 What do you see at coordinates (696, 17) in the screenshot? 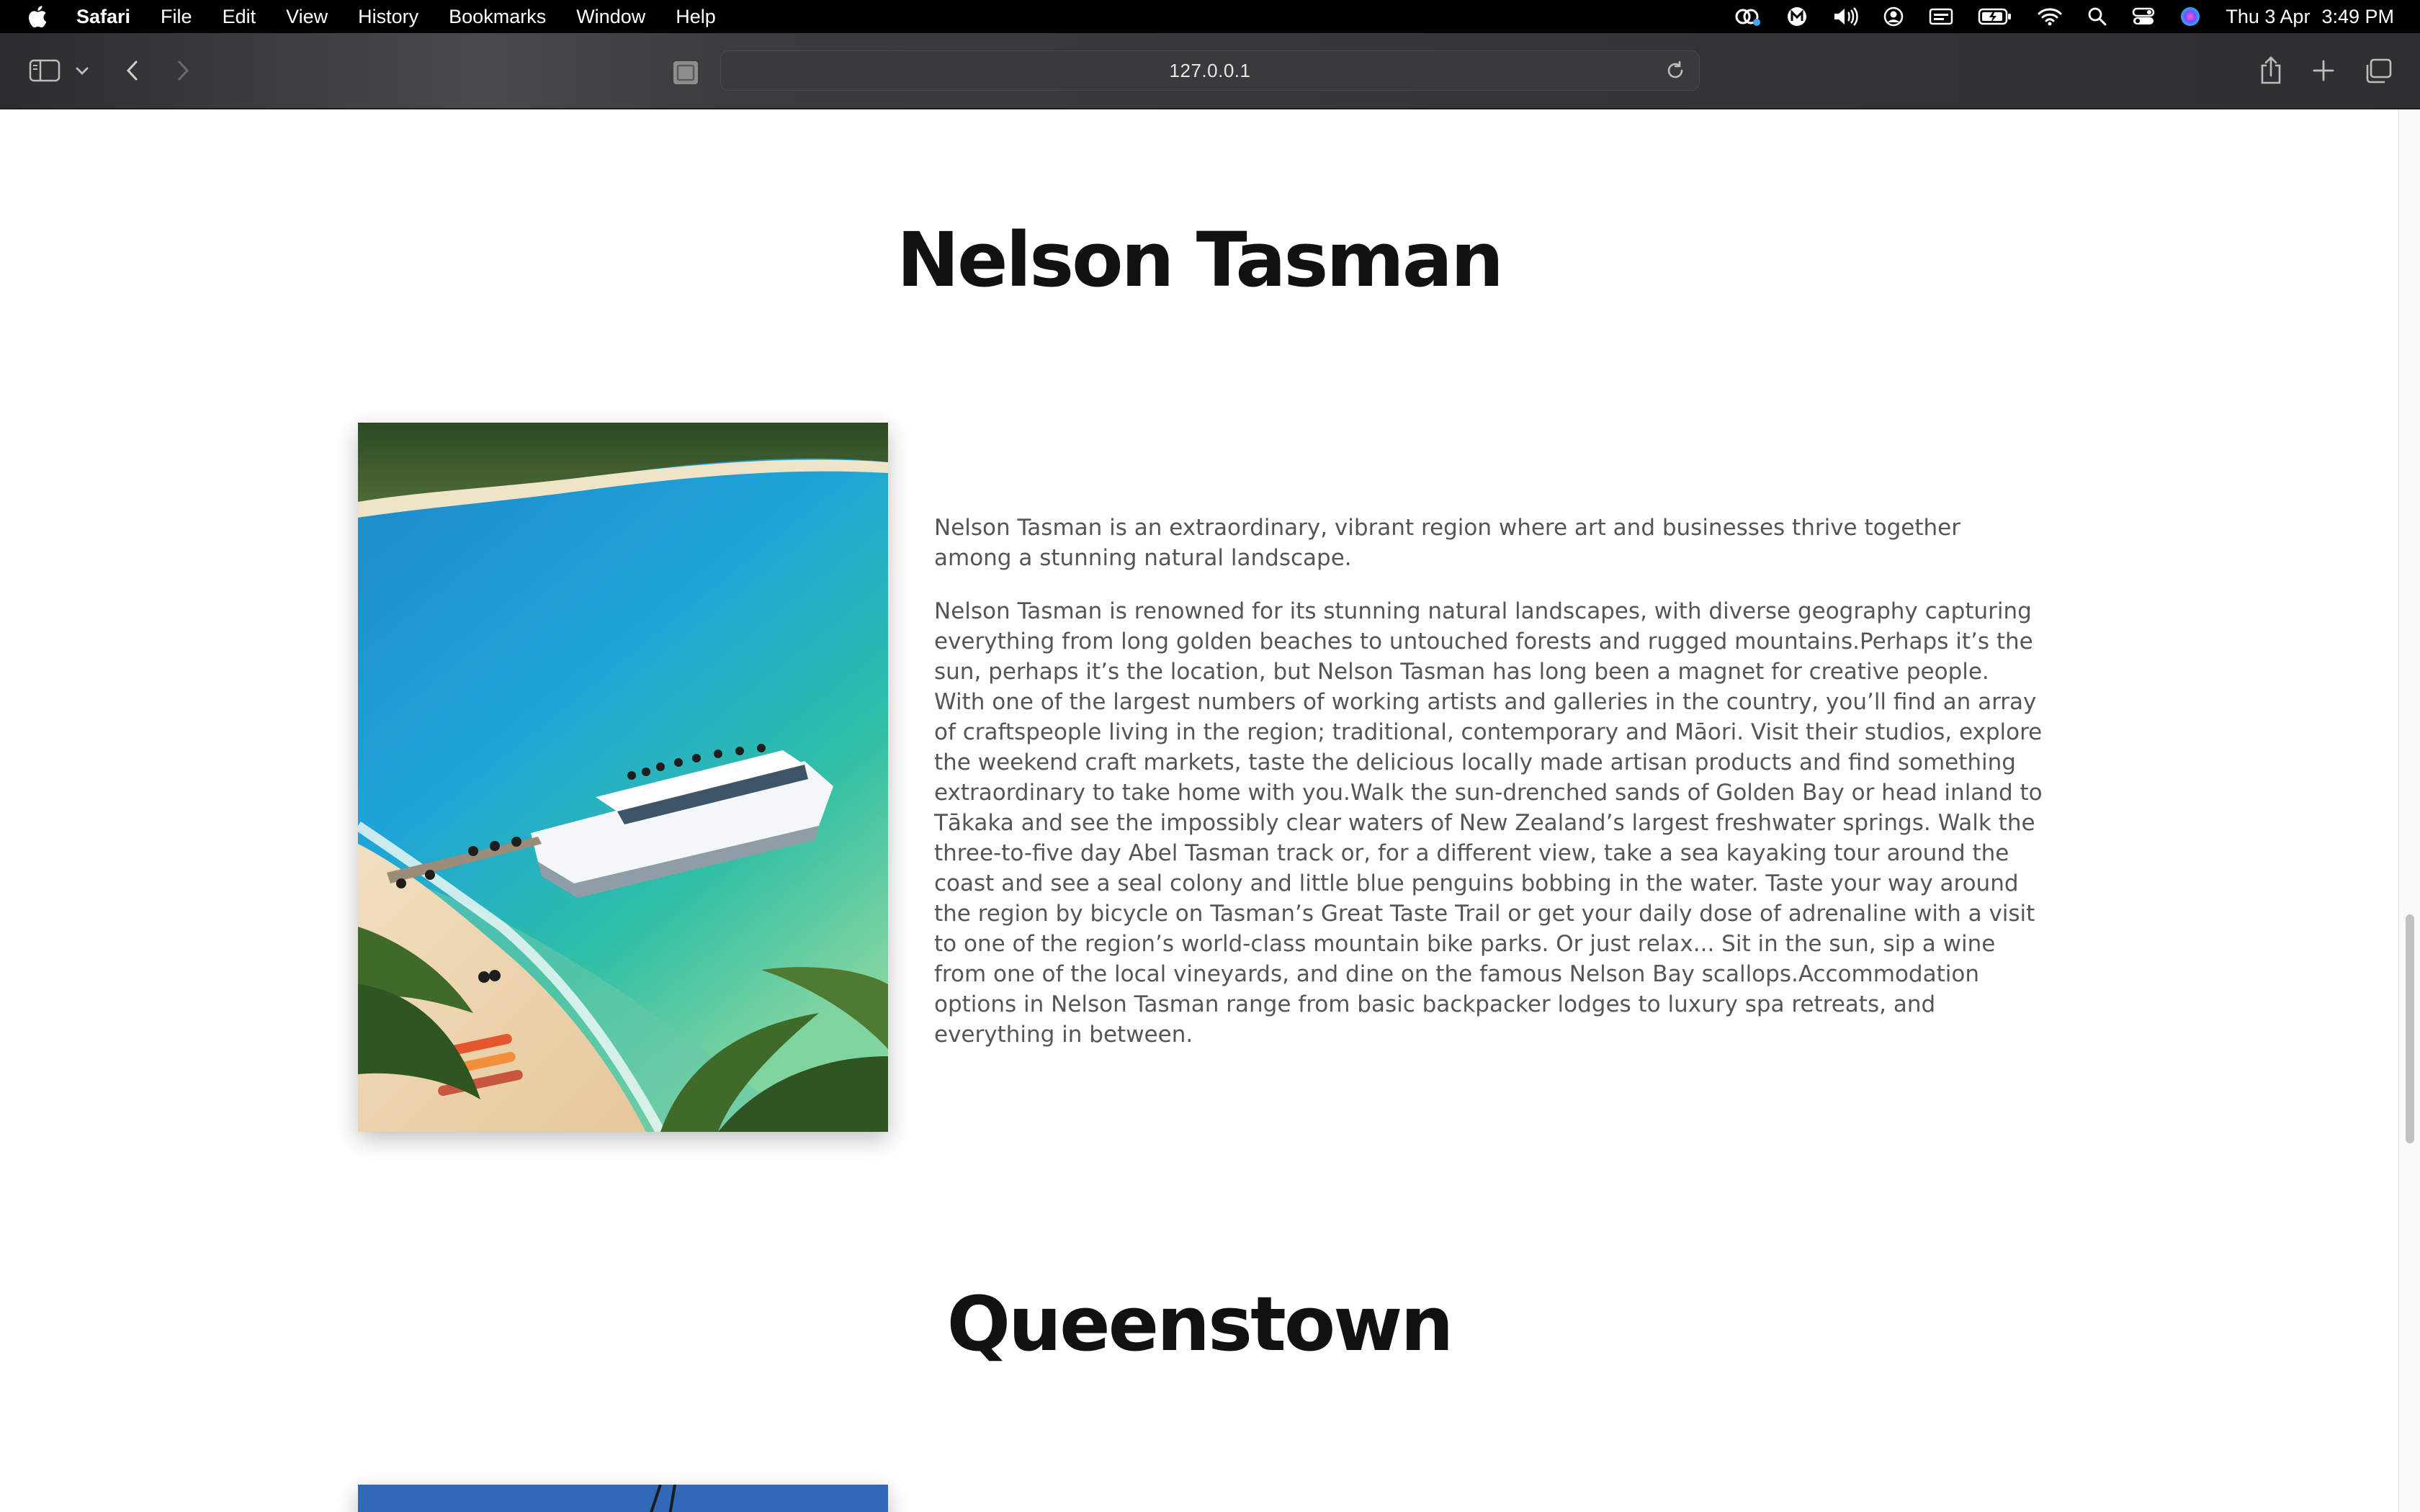
I see `menu-help: Help` at bounding box center [696, 17].